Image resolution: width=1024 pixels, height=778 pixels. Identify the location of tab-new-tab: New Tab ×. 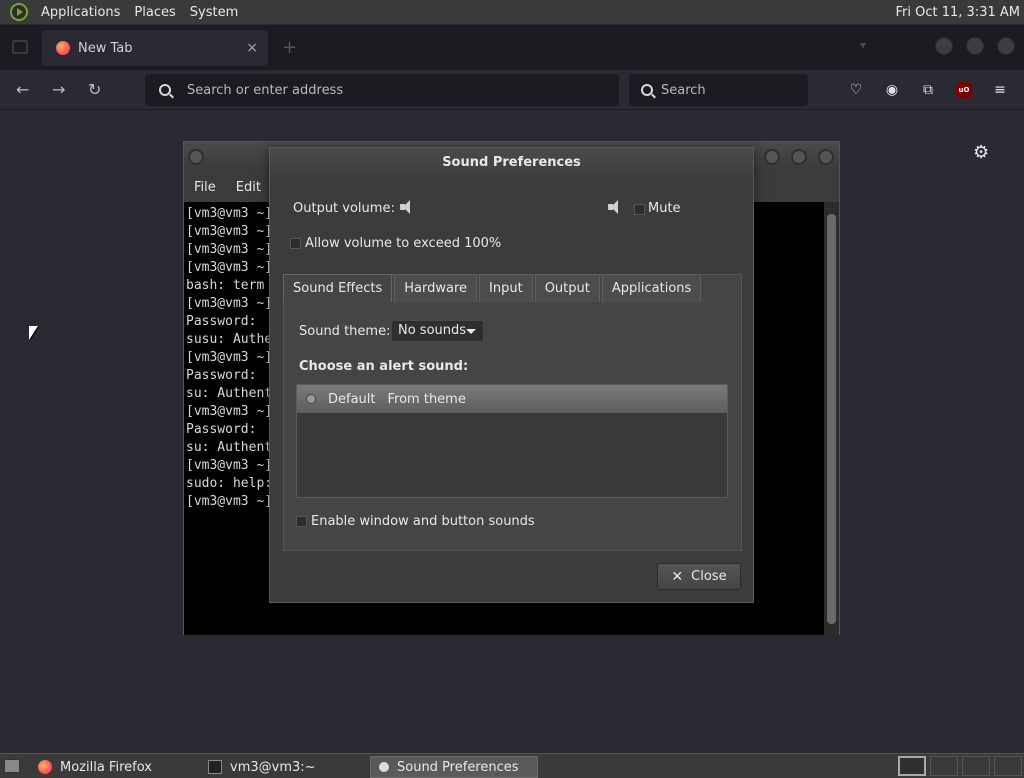
(155, 48).